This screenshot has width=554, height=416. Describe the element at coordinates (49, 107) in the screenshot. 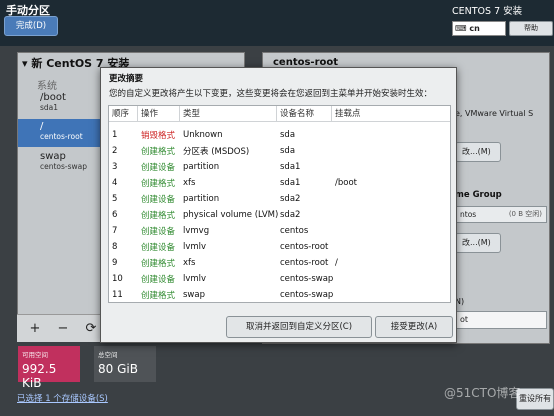

I see `partition-device: sda1` at that location.